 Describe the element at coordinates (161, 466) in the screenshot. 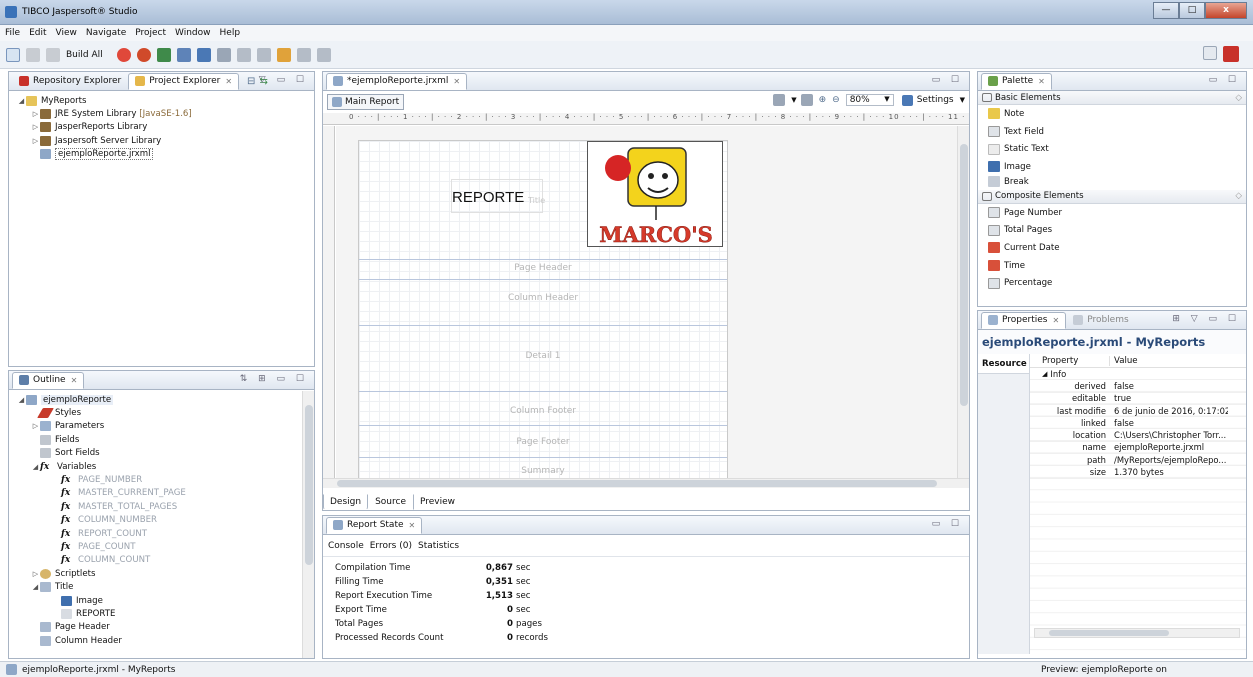

I see `outline-item-variables: ◢ fx Variables` at that location.